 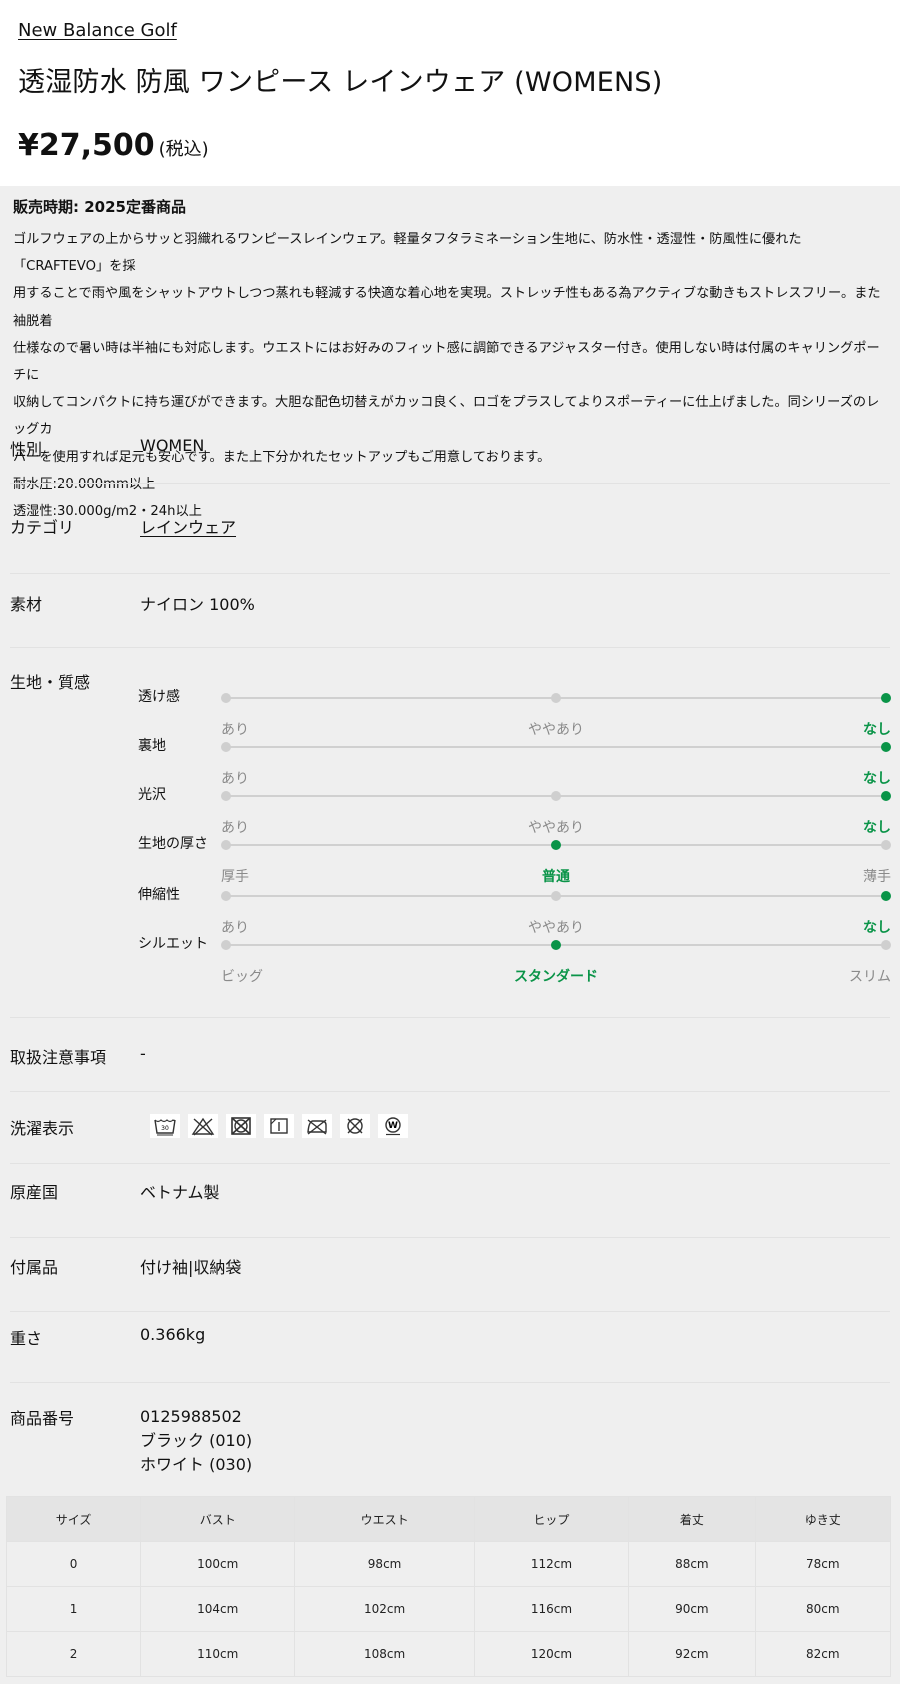 I want to click on spec-row-category: カテゴリ レインウェア, so click(x=450, y=529).